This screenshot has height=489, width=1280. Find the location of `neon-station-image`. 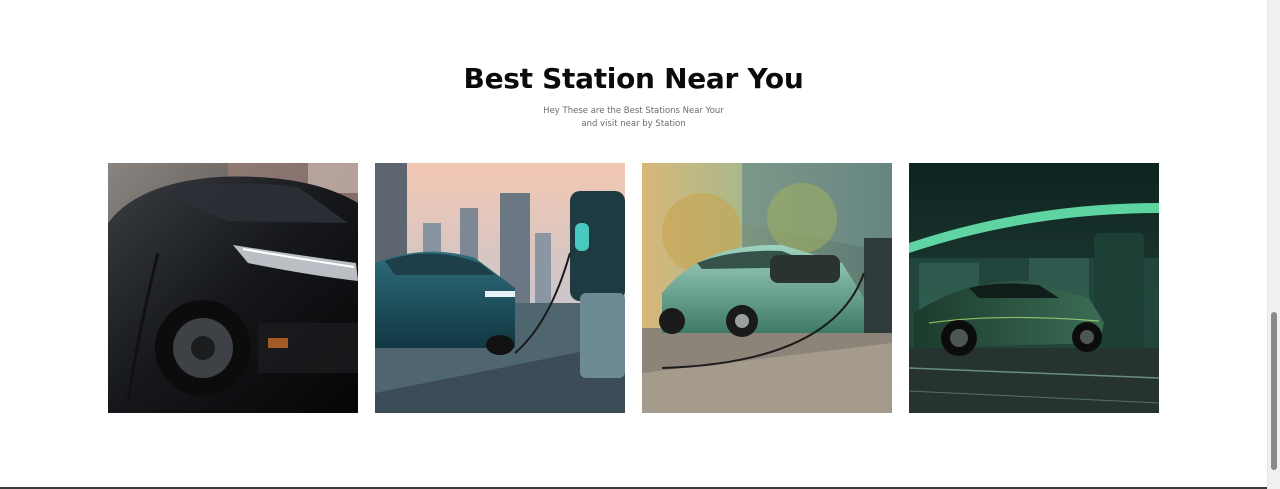

neon-station-image is located at coordinates (1034, 288).